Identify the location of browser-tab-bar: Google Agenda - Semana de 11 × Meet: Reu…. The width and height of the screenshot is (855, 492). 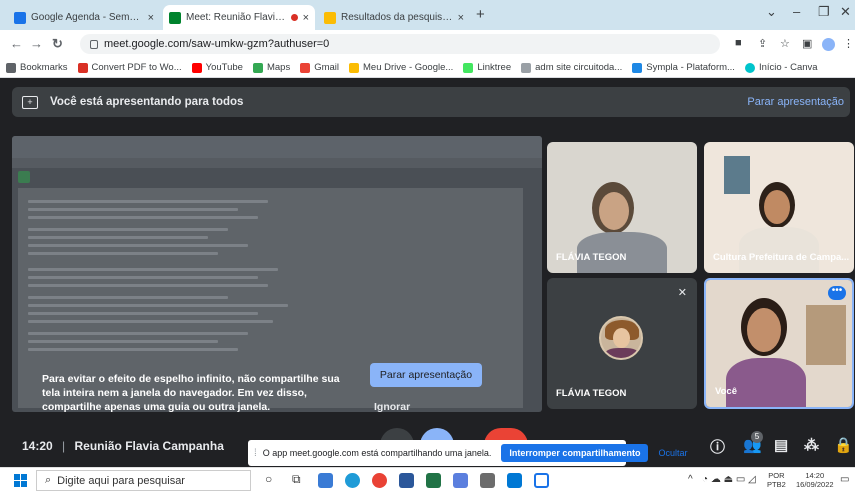
(427, 15).